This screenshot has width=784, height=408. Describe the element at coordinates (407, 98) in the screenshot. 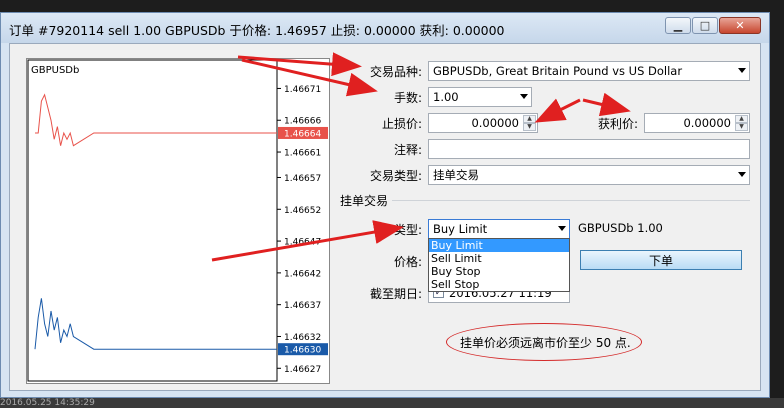

I see `volume-label: 手数:` at that location.